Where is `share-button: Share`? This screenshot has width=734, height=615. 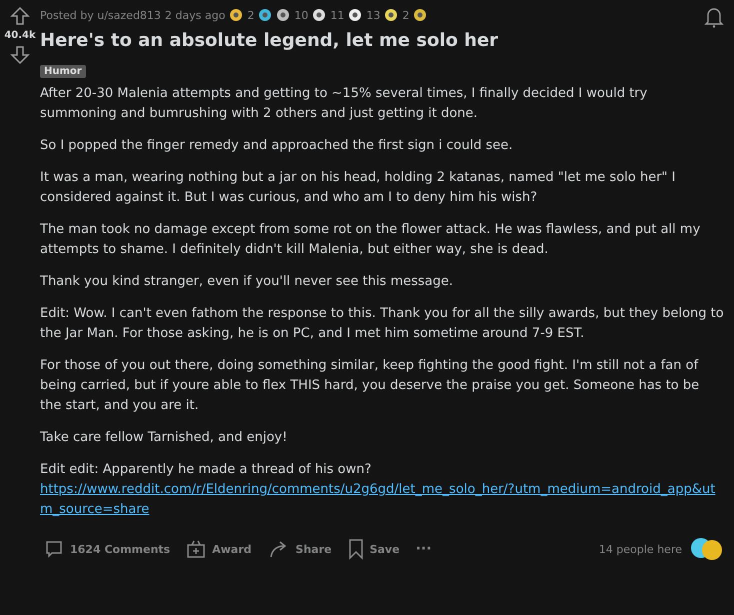
share-button: Share is located at coordinates (300, 549).